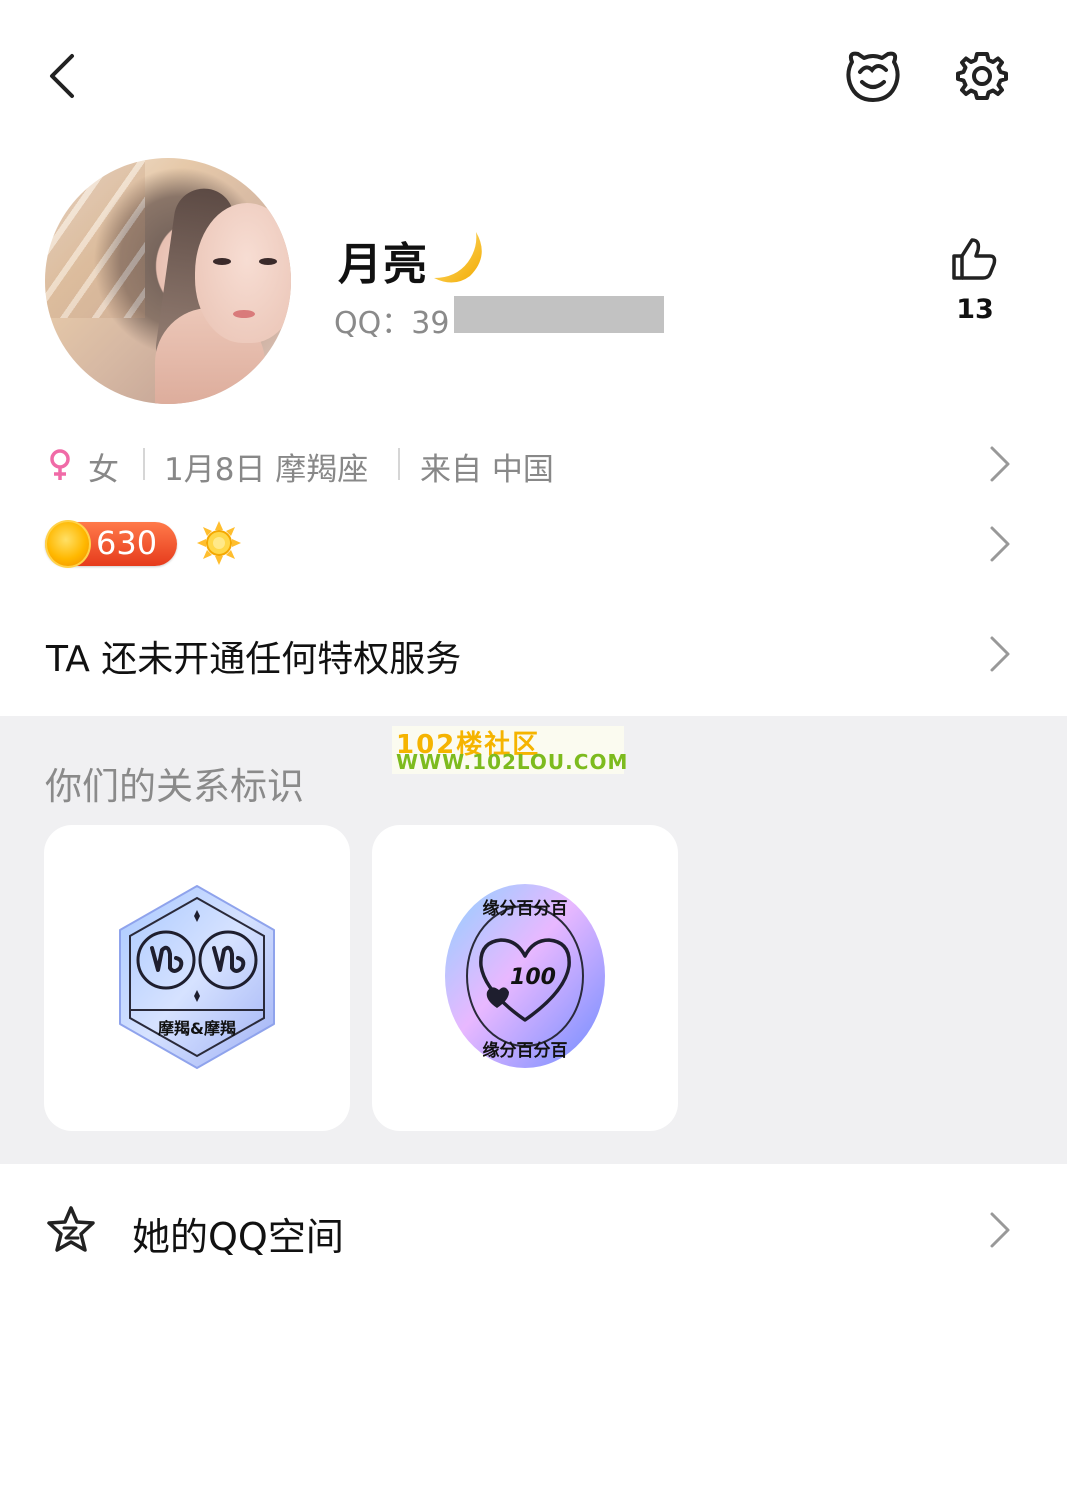 This screenshot has height=1500, width=1067. I want to click on relationship-title: 你们的关系标识, so click(174, 786).